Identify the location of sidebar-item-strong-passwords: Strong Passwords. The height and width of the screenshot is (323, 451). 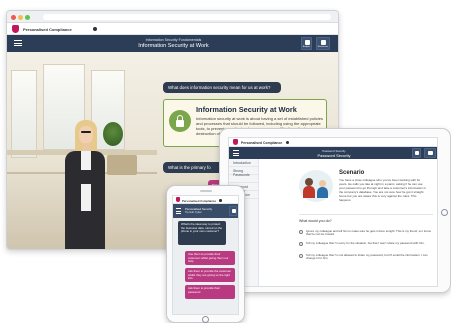
(243, 172).